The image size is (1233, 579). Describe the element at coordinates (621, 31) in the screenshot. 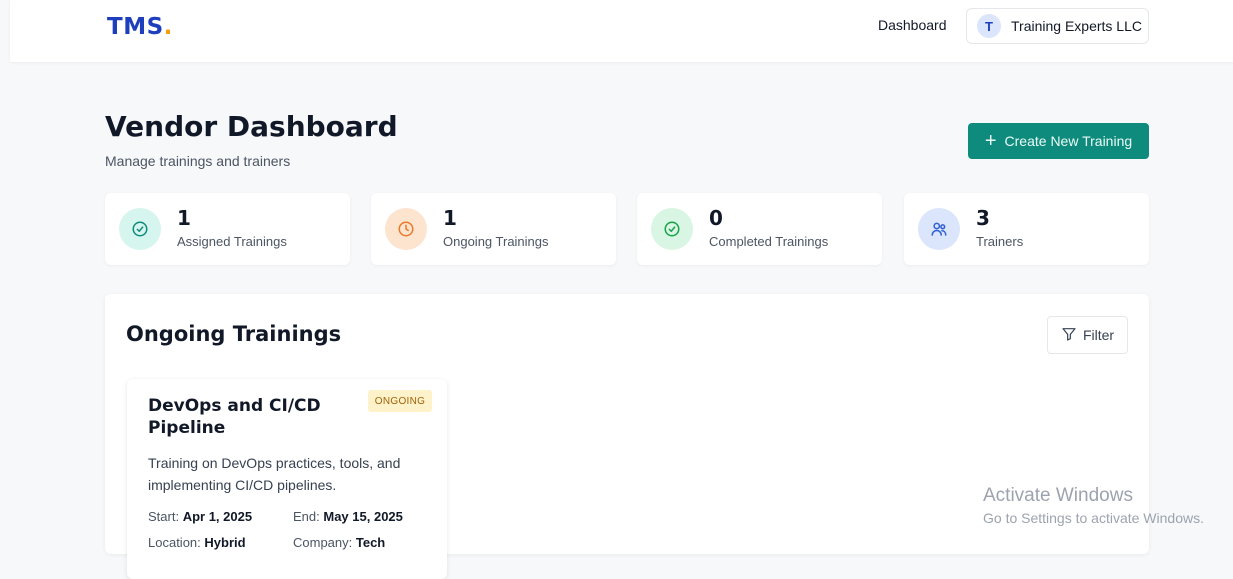

I see `top-navbar: TMS. Dashboard T Training Experts LLC` at that location.